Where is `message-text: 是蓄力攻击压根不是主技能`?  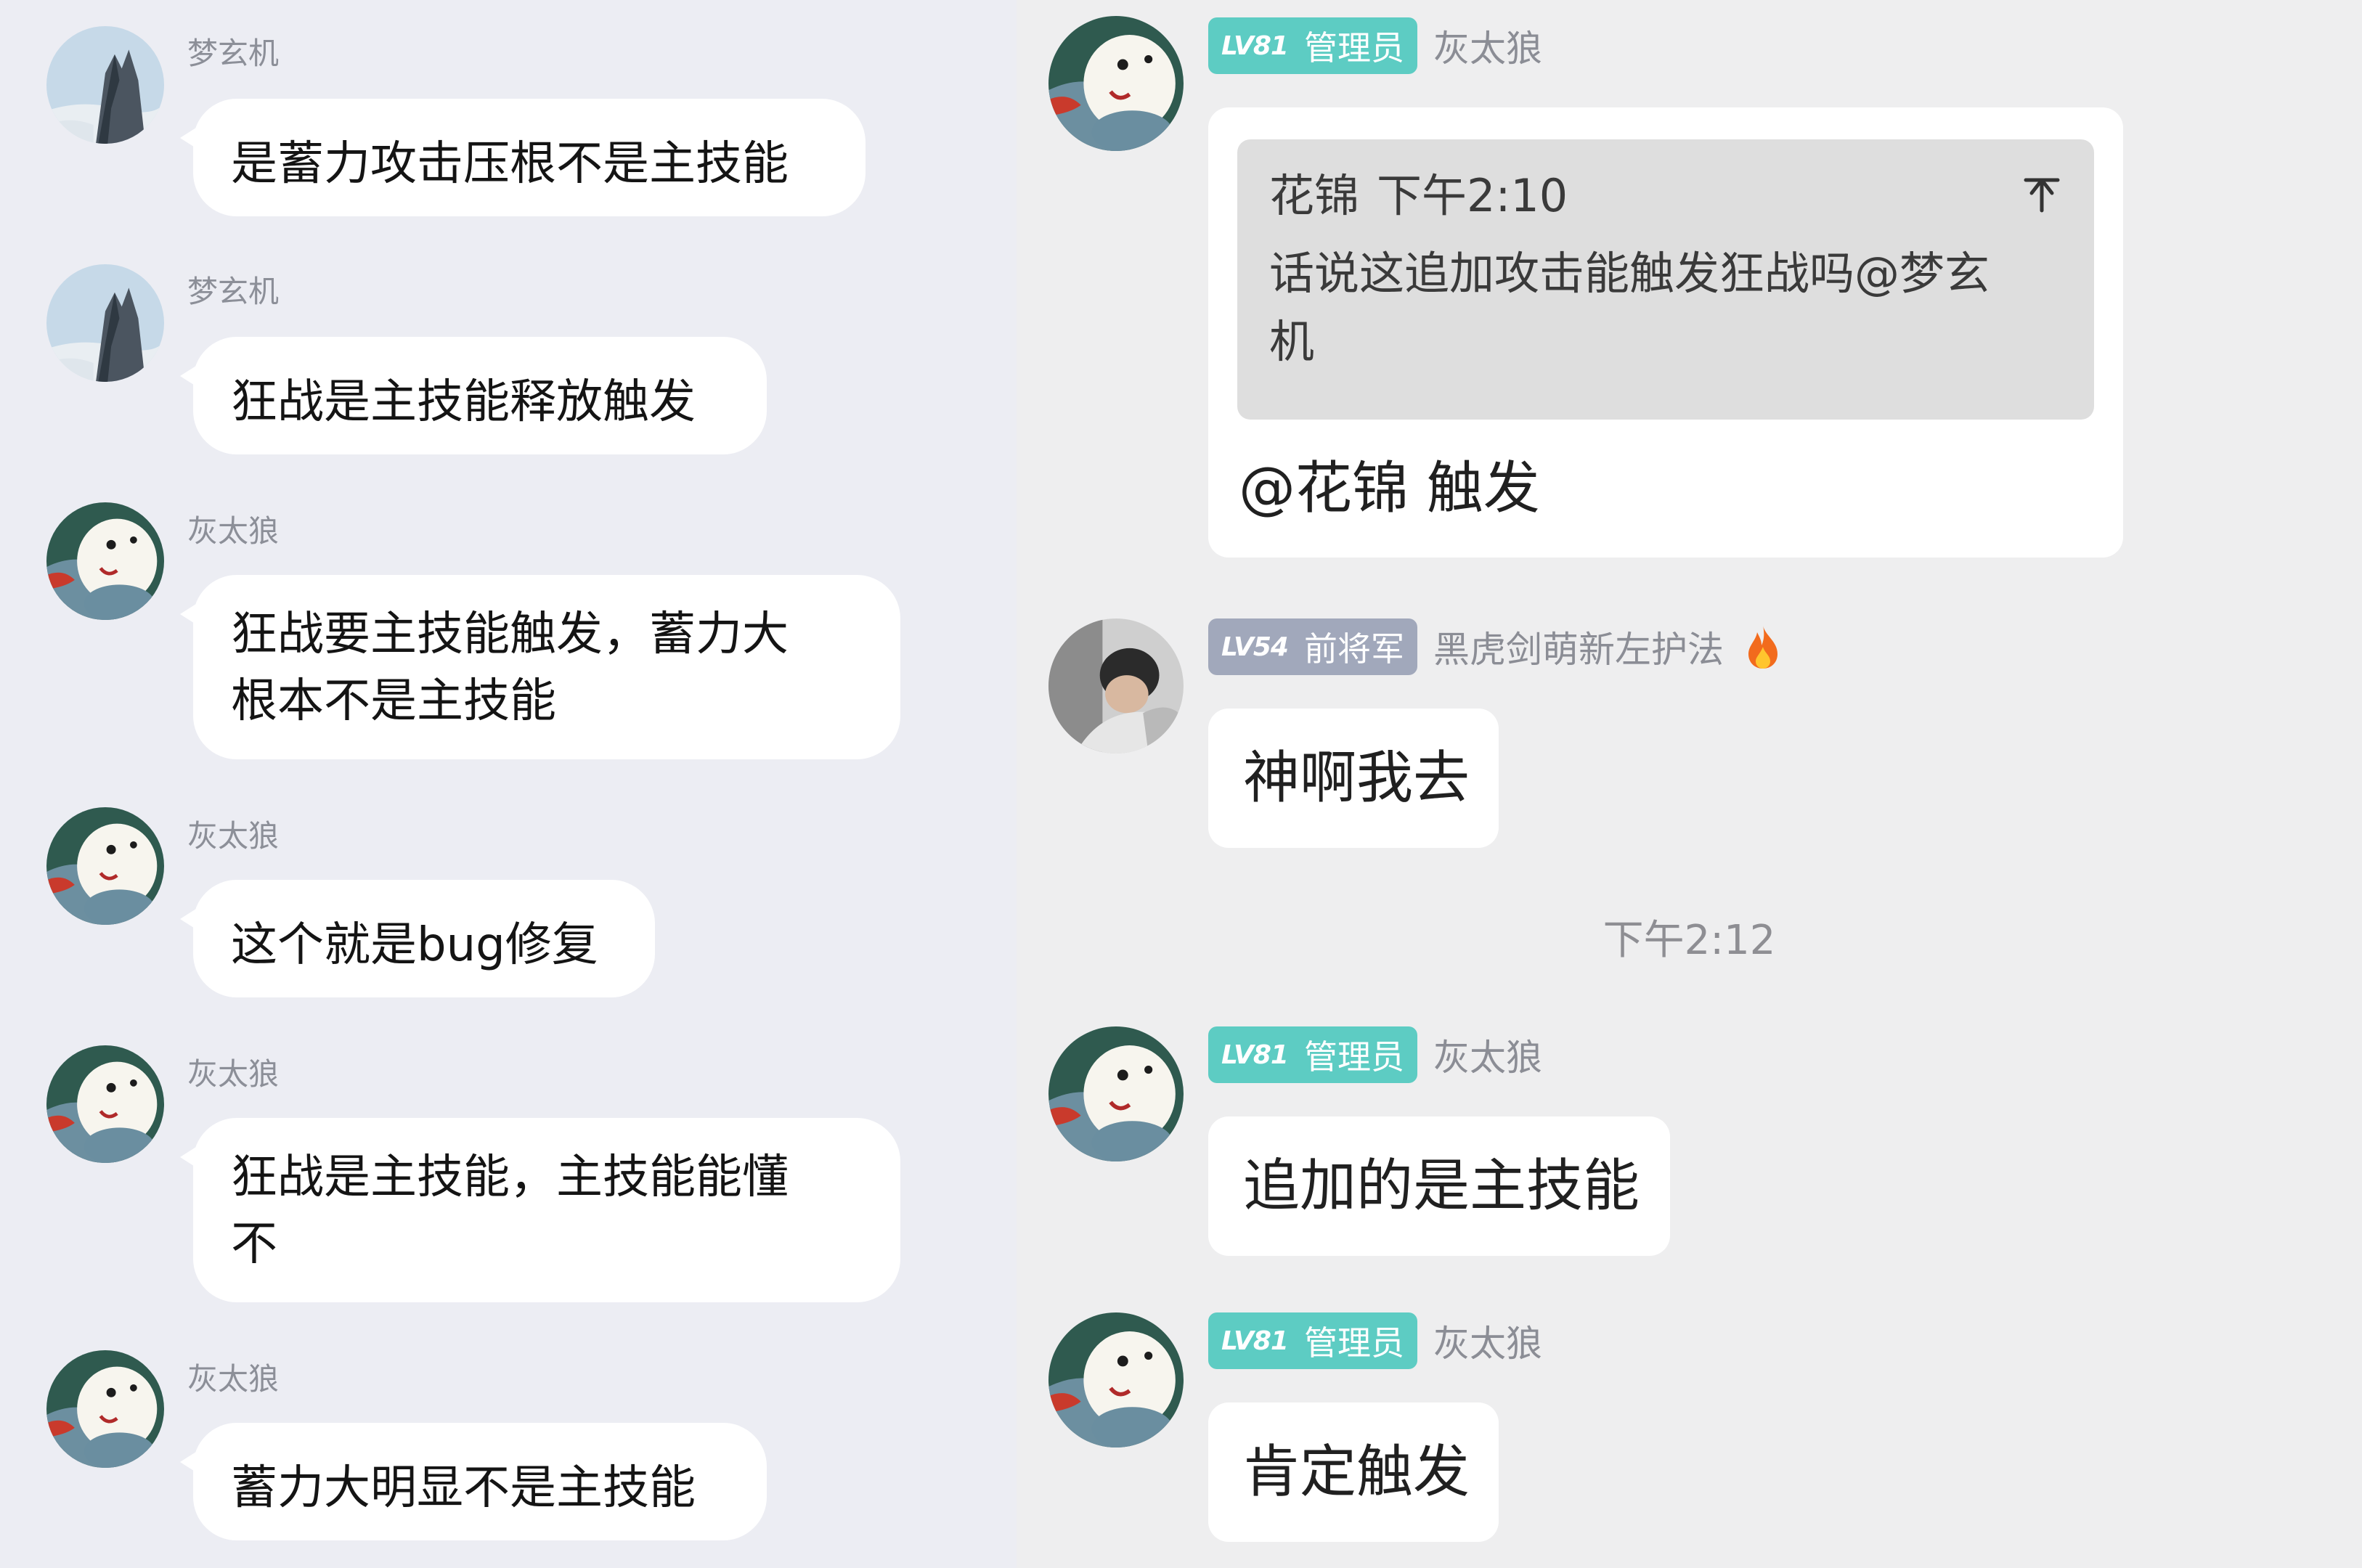
message-text: 是蓄力攻击压根不是主技能 is located at coordinates (510, 164).